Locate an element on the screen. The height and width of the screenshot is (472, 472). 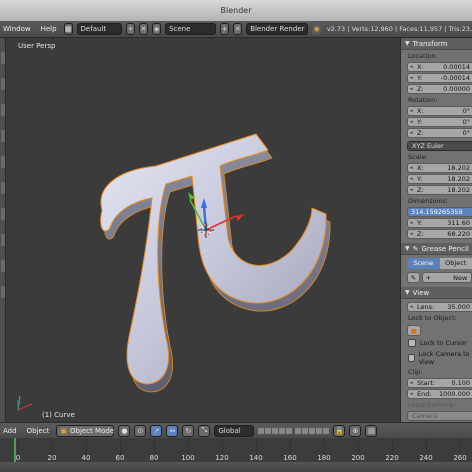
axis-gizmo-icon is located at coordinates (25, 403).